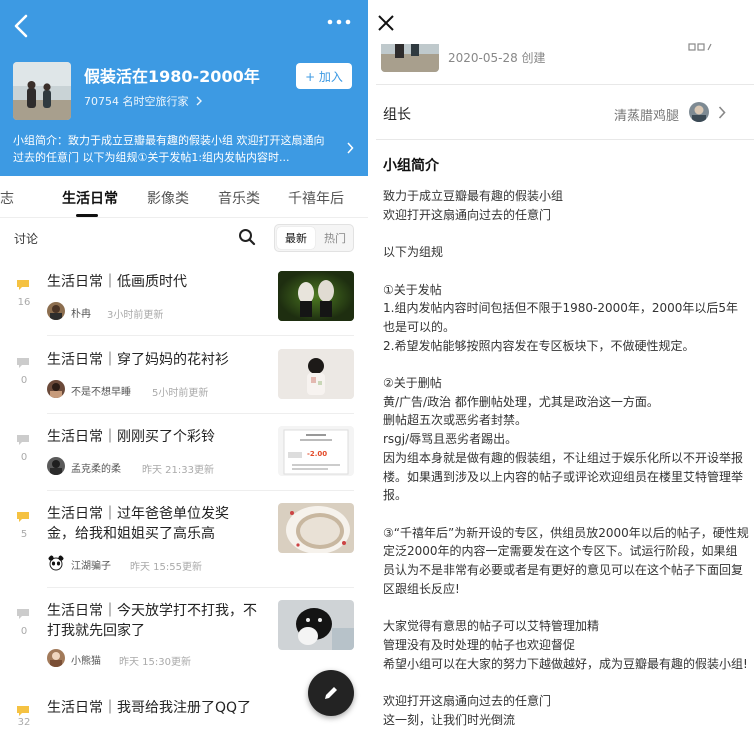 The image size is (754, 743). Describe the element at coordinates (135, 315) in the screenshot. I see `post-time: 3小时前更新` at that location.